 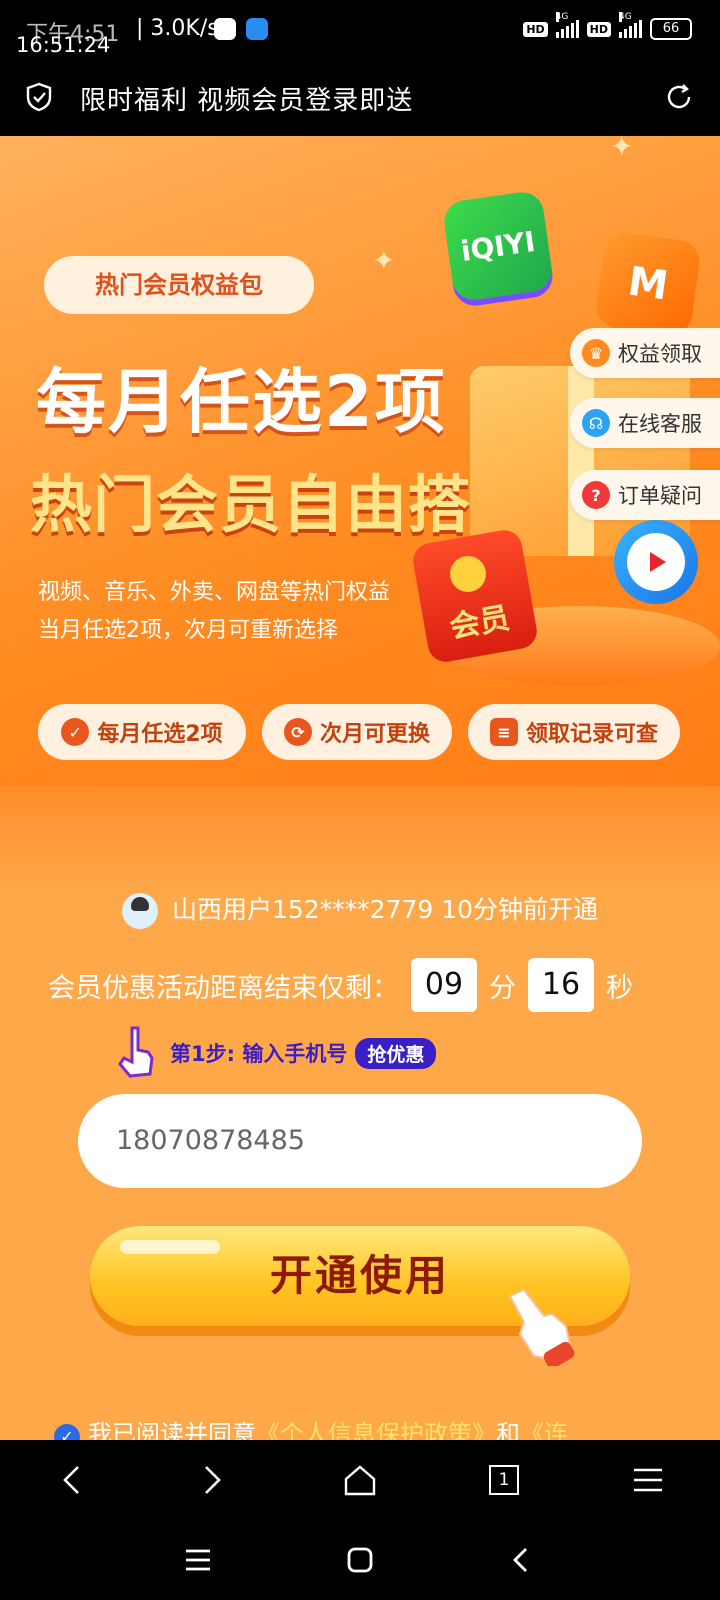 What do you see at coordinates (188, 630) in the screenshot?
I see `banner-description: 当月任选2项，次月可重新选择` at bounding box center [188, 630].